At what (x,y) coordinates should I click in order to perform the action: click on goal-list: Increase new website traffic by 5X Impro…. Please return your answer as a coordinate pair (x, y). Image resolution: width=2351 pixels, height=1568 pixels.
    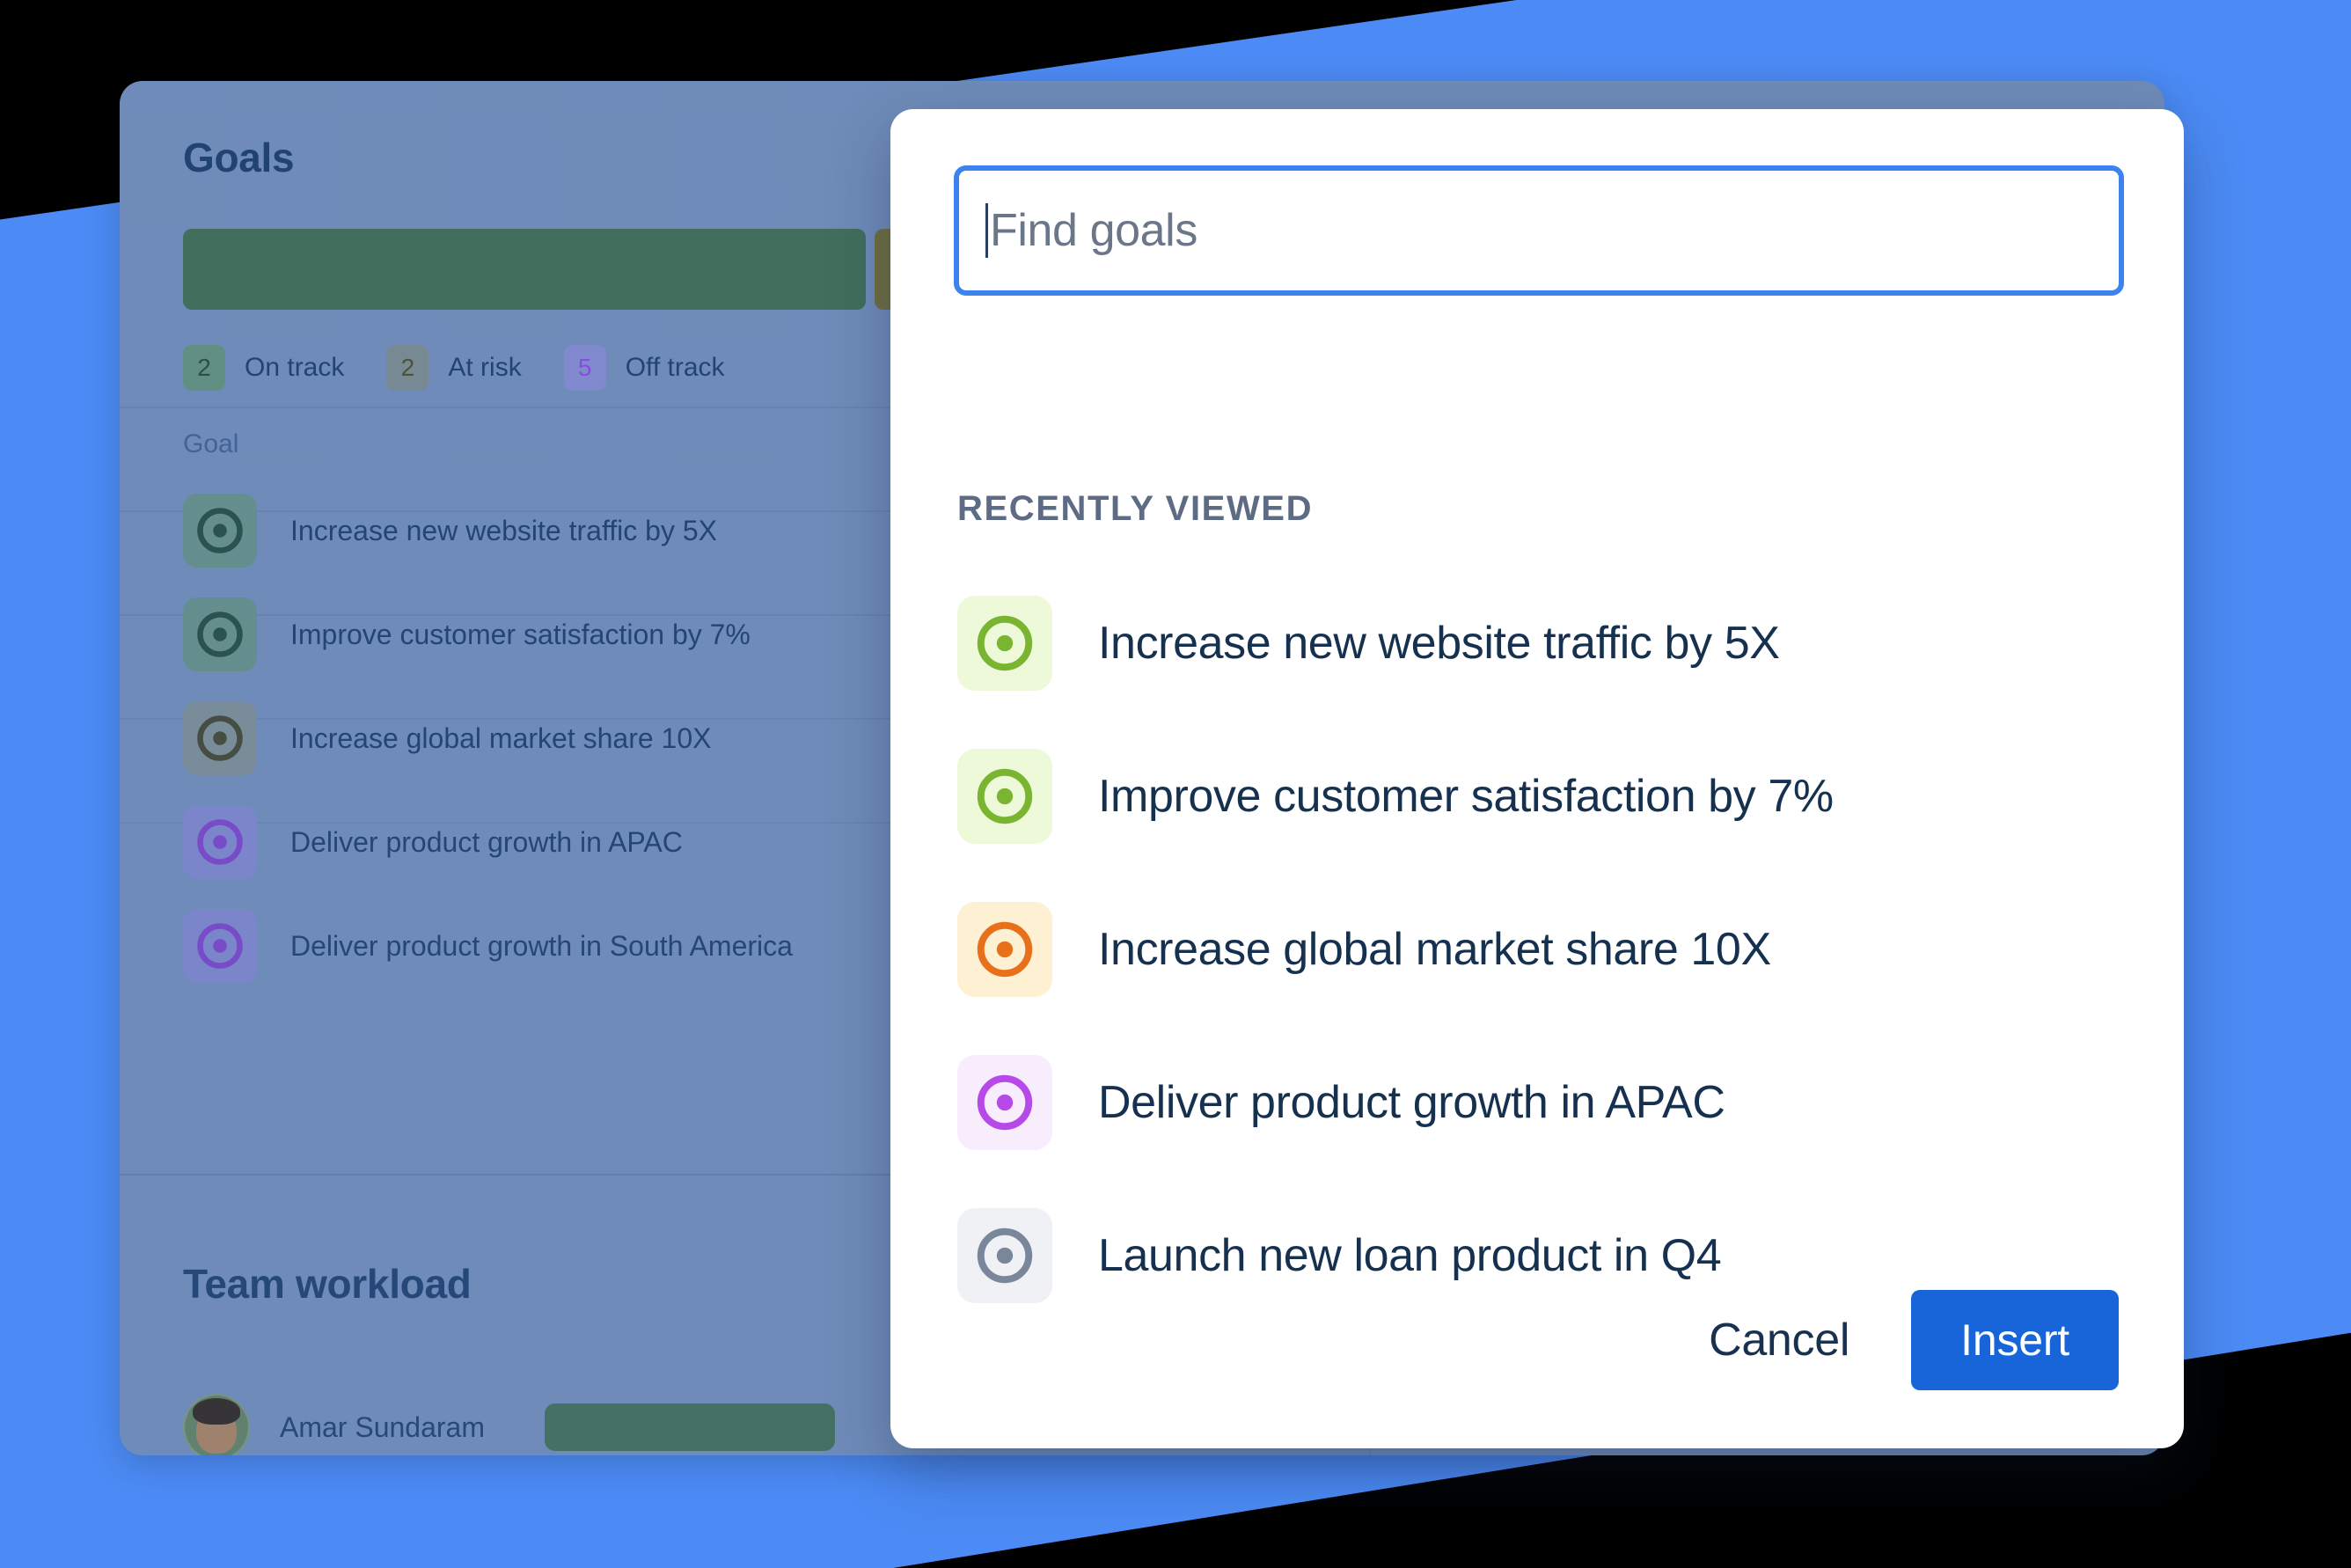
    Looking at the image, I should click on (488, 738).